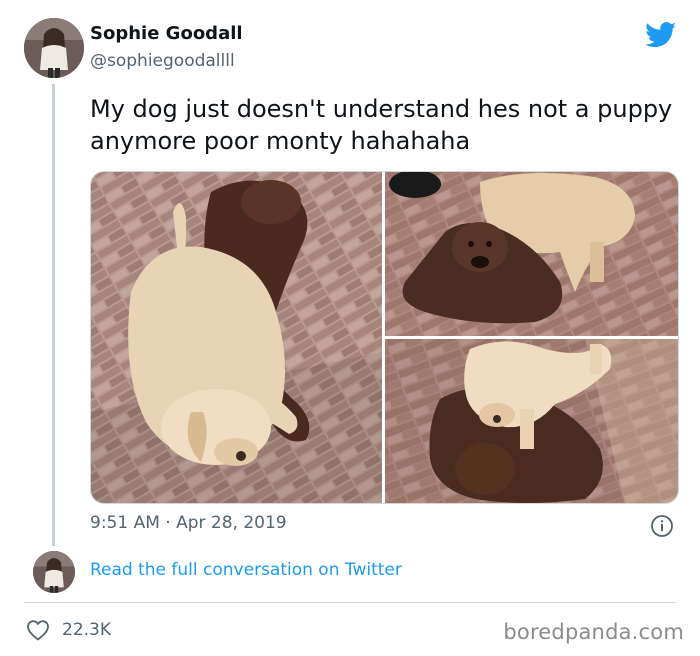 The width and height of the screenshot is (700, 656). I want to click on thread-line, so click(53, 315).